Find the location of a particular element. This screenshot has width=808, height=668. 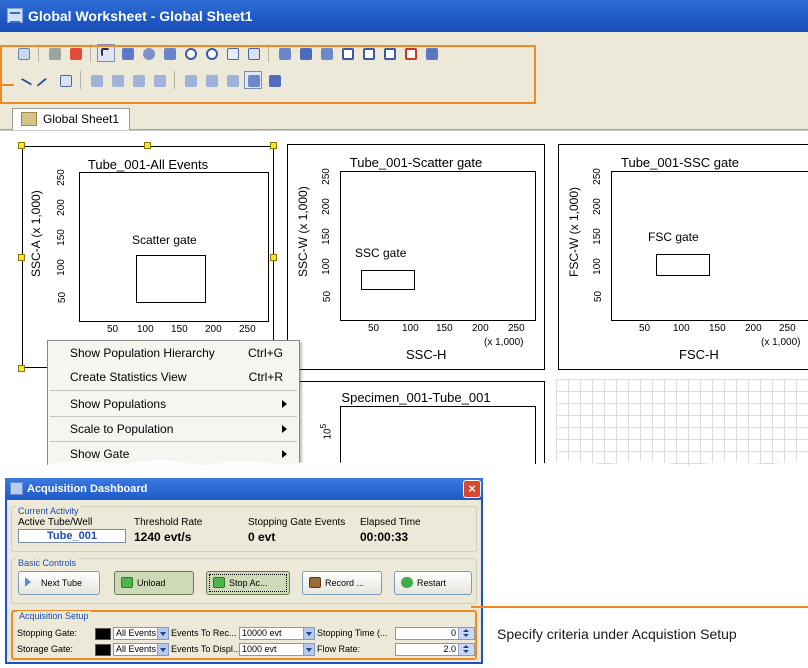

y-tick: 105 is located at coordinates (325, 432).